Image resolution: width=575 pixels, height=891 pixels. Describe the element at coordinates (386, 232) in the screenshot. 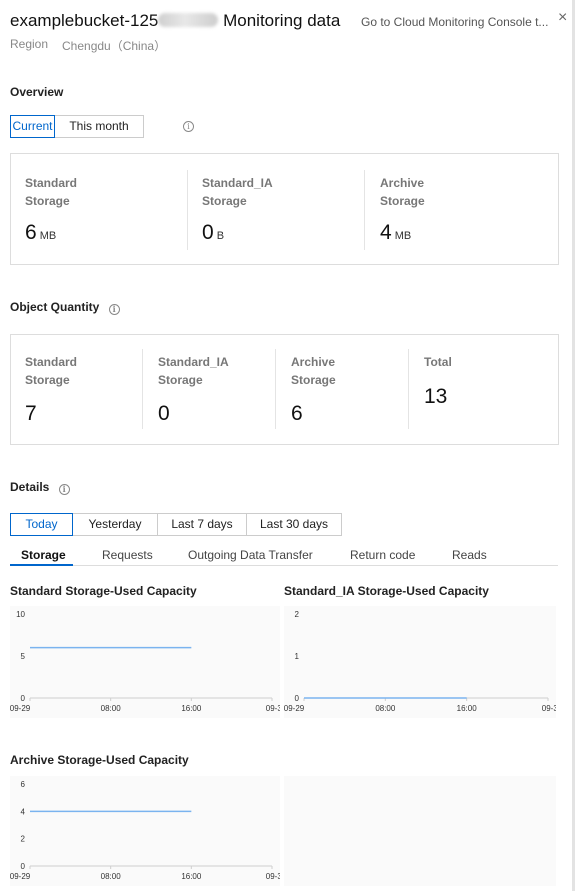

I see `overview-archive-number: 4` at that location.